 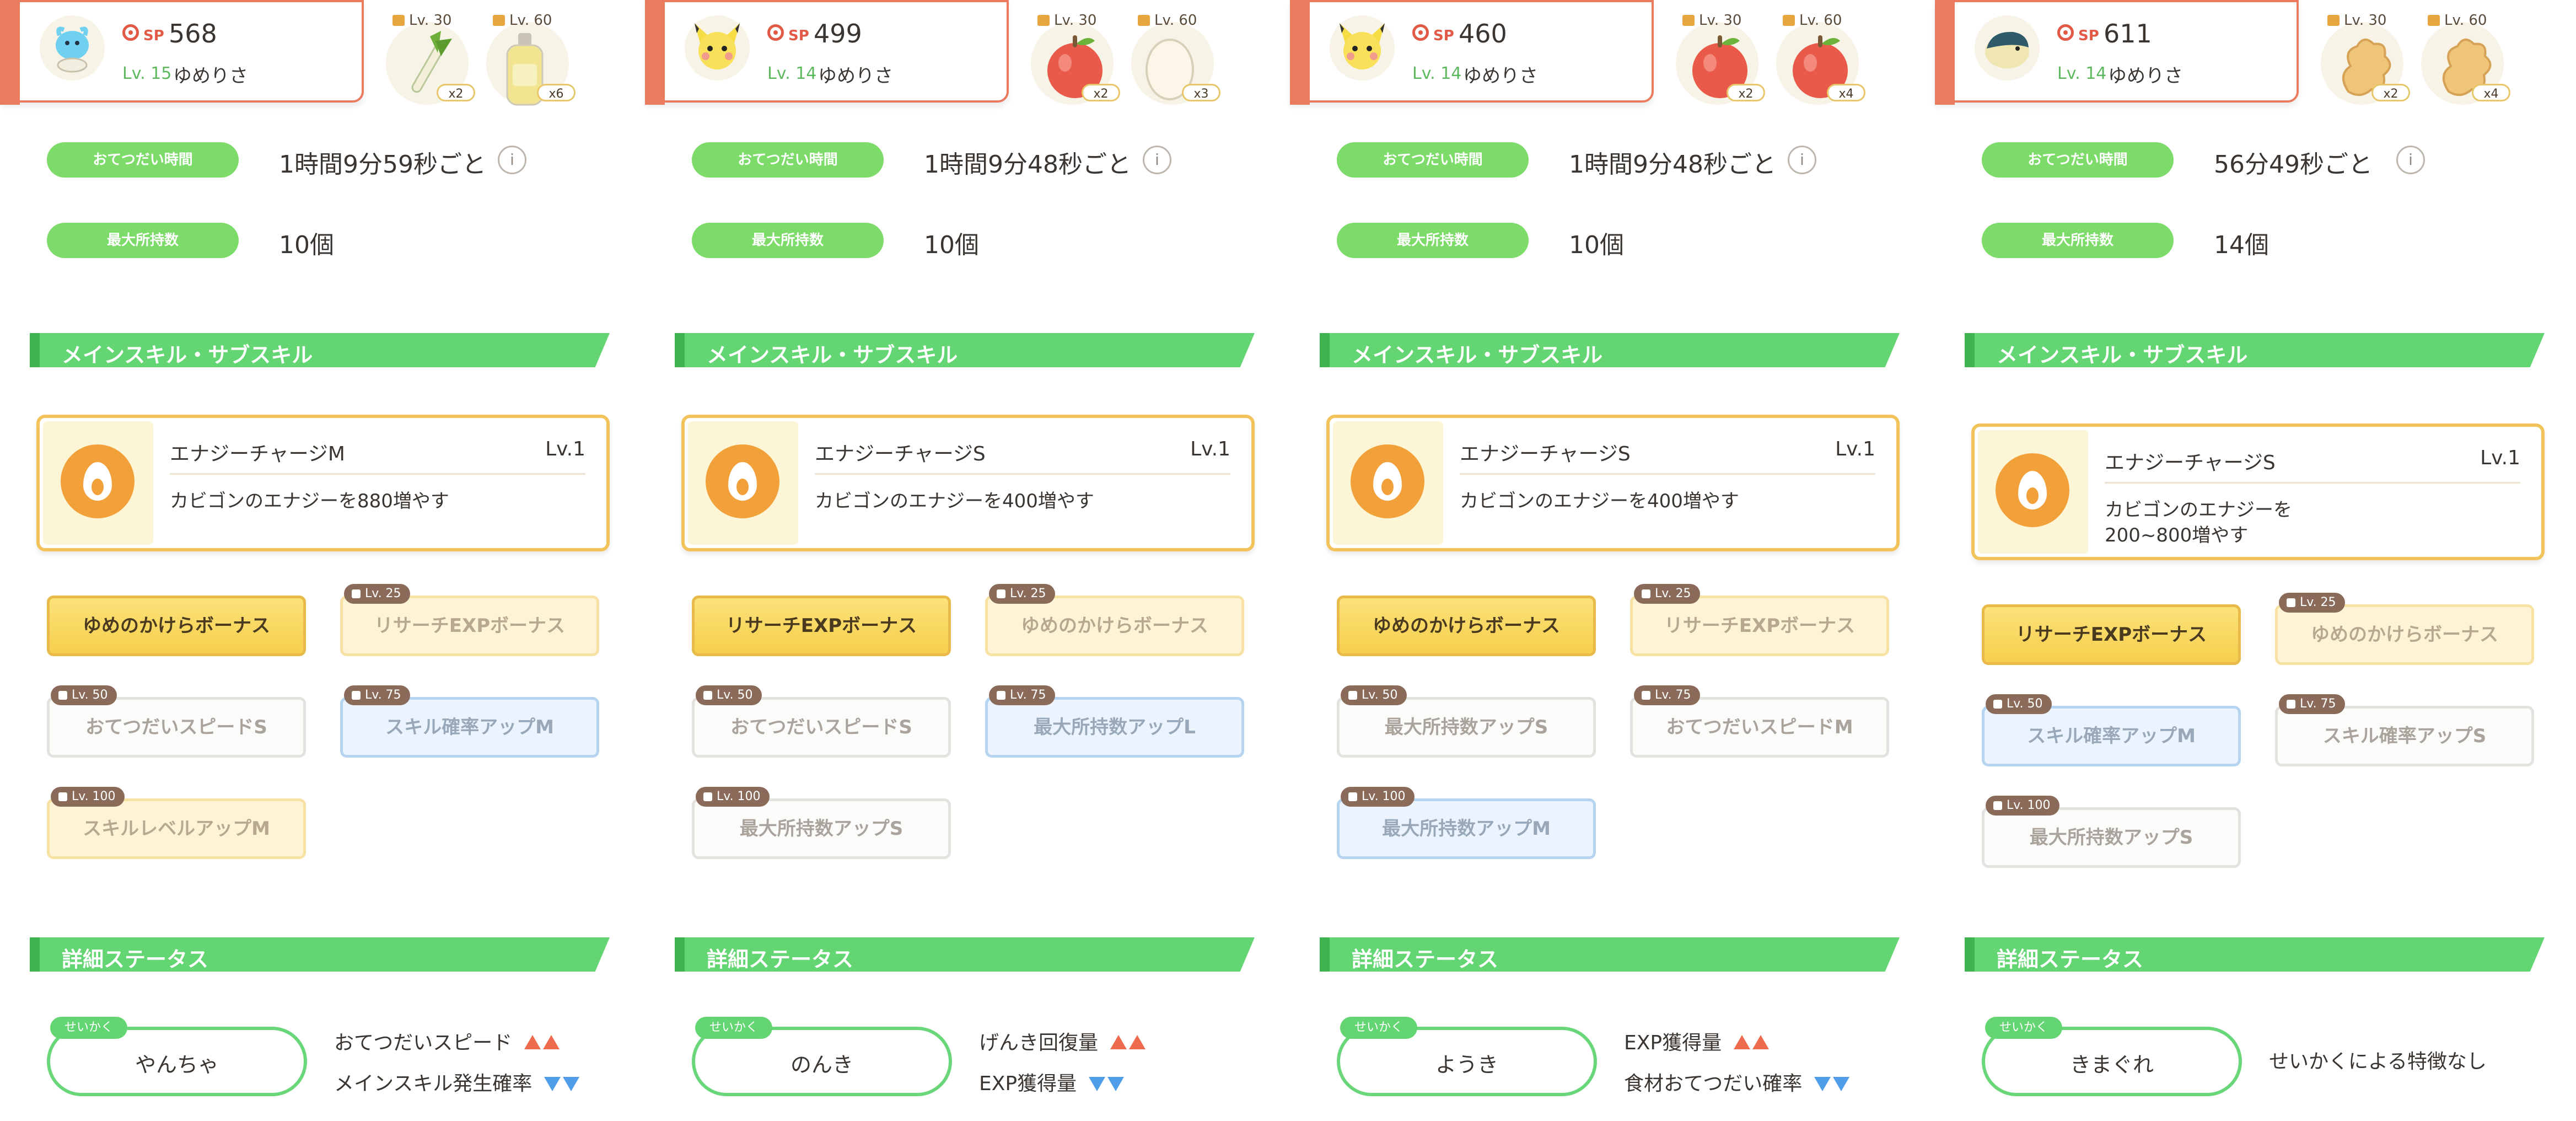 What do you see at coordinates (1201, 92) in the screenshot?
I see `ingredient-quantity: x3` at bounding box center [1201, 92].